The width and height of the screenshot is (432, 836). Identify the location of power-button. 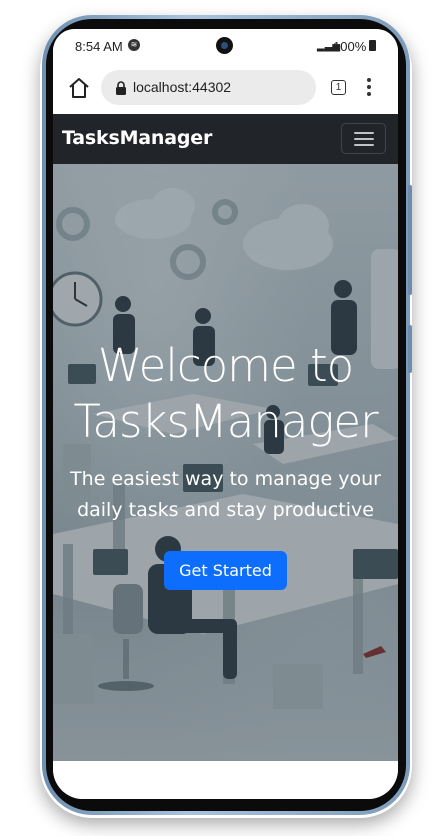
(410, 349).